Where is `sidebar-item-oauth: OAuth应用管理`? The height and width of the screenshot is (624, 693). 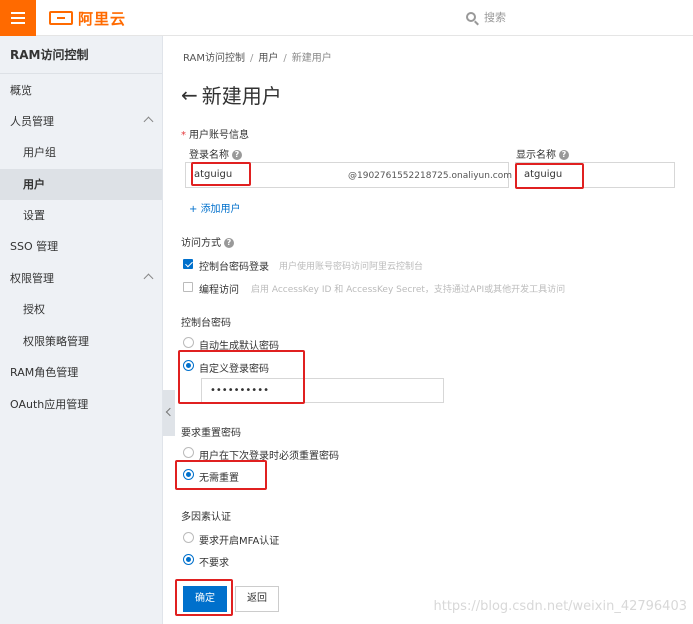
sidebar-item-oauth: OAuth应用管理 is located at coordinates (81, 404).